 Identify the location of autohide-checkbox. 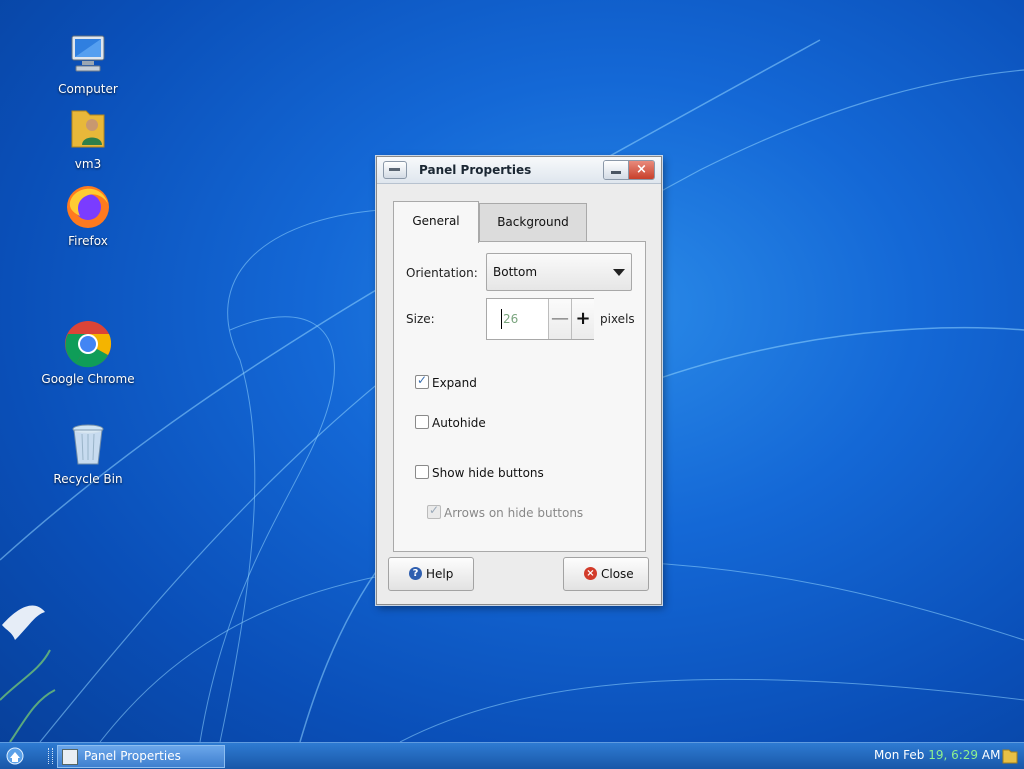
(422, 422).